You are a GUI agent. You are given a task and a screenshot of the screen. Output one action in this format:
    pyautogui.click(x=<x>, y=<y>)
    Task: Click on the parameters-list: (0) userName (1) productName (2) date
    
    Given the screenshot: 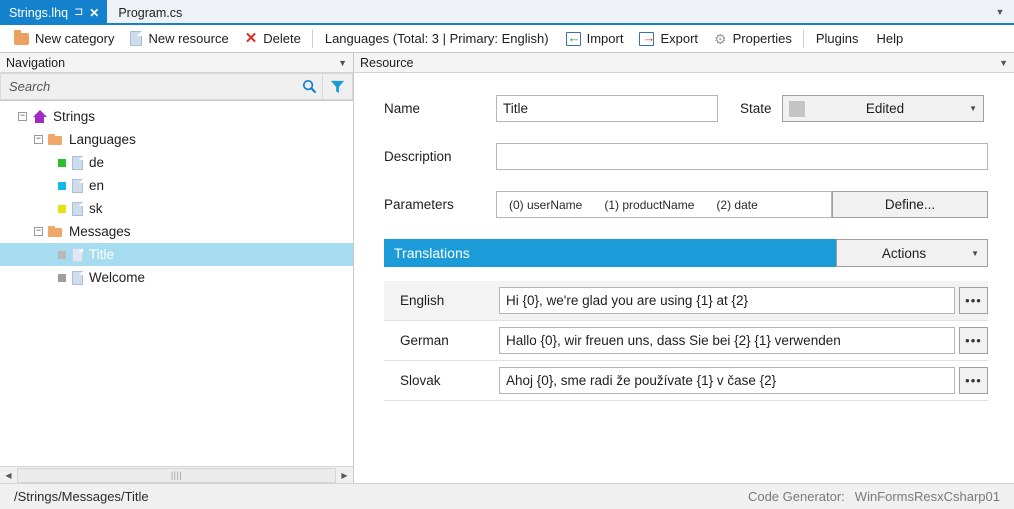 What is the action you would take?
    pyautogui.click(x=664, y=204)
    